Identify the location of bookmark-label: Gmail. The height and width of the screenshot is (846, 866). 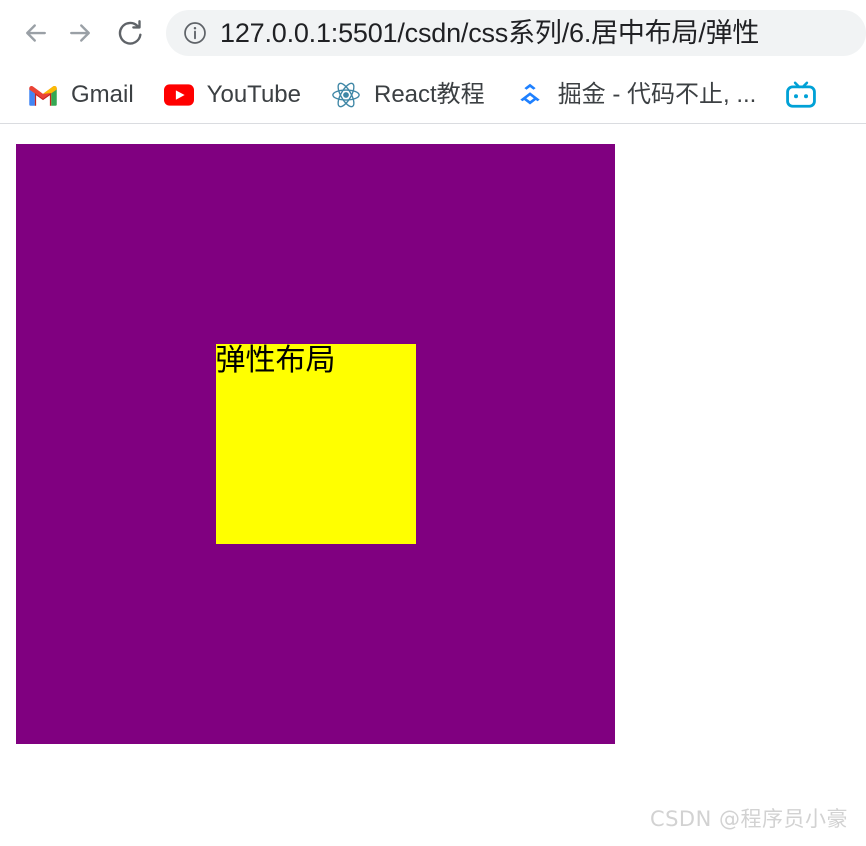
(102, 94).